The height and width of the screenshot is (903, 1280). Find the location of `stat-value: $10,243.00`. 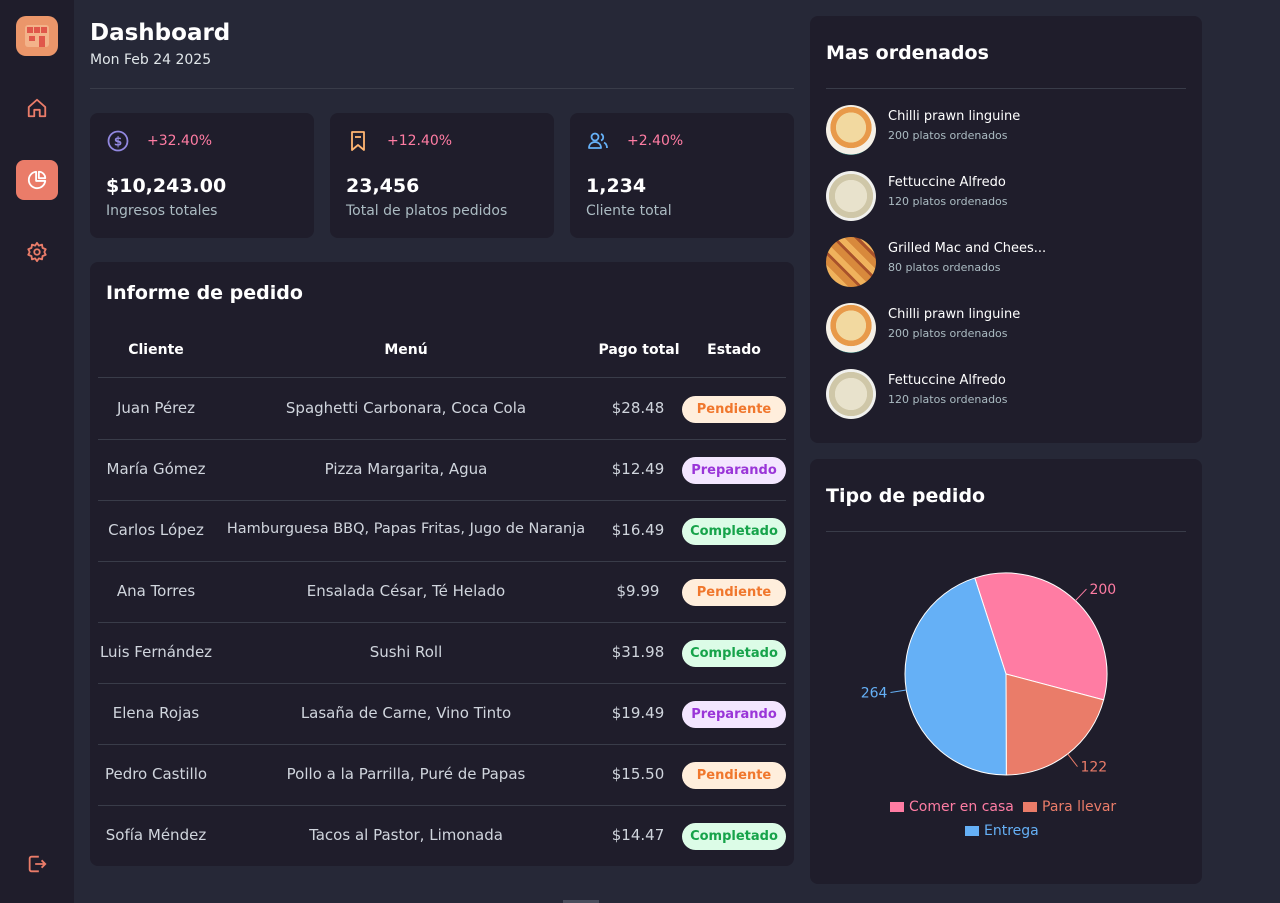

stat-value: $10,243.00 is located at coordinates (166, 186).